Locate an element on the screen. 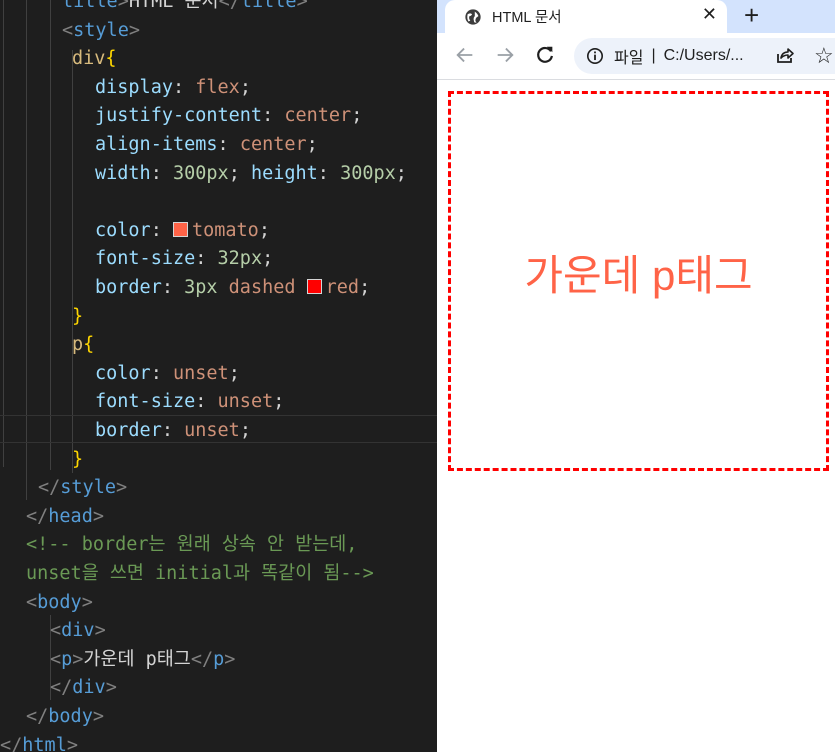 This screenshot has width=835, height=752. code-line: </head> is located at coordinates (65, 517).